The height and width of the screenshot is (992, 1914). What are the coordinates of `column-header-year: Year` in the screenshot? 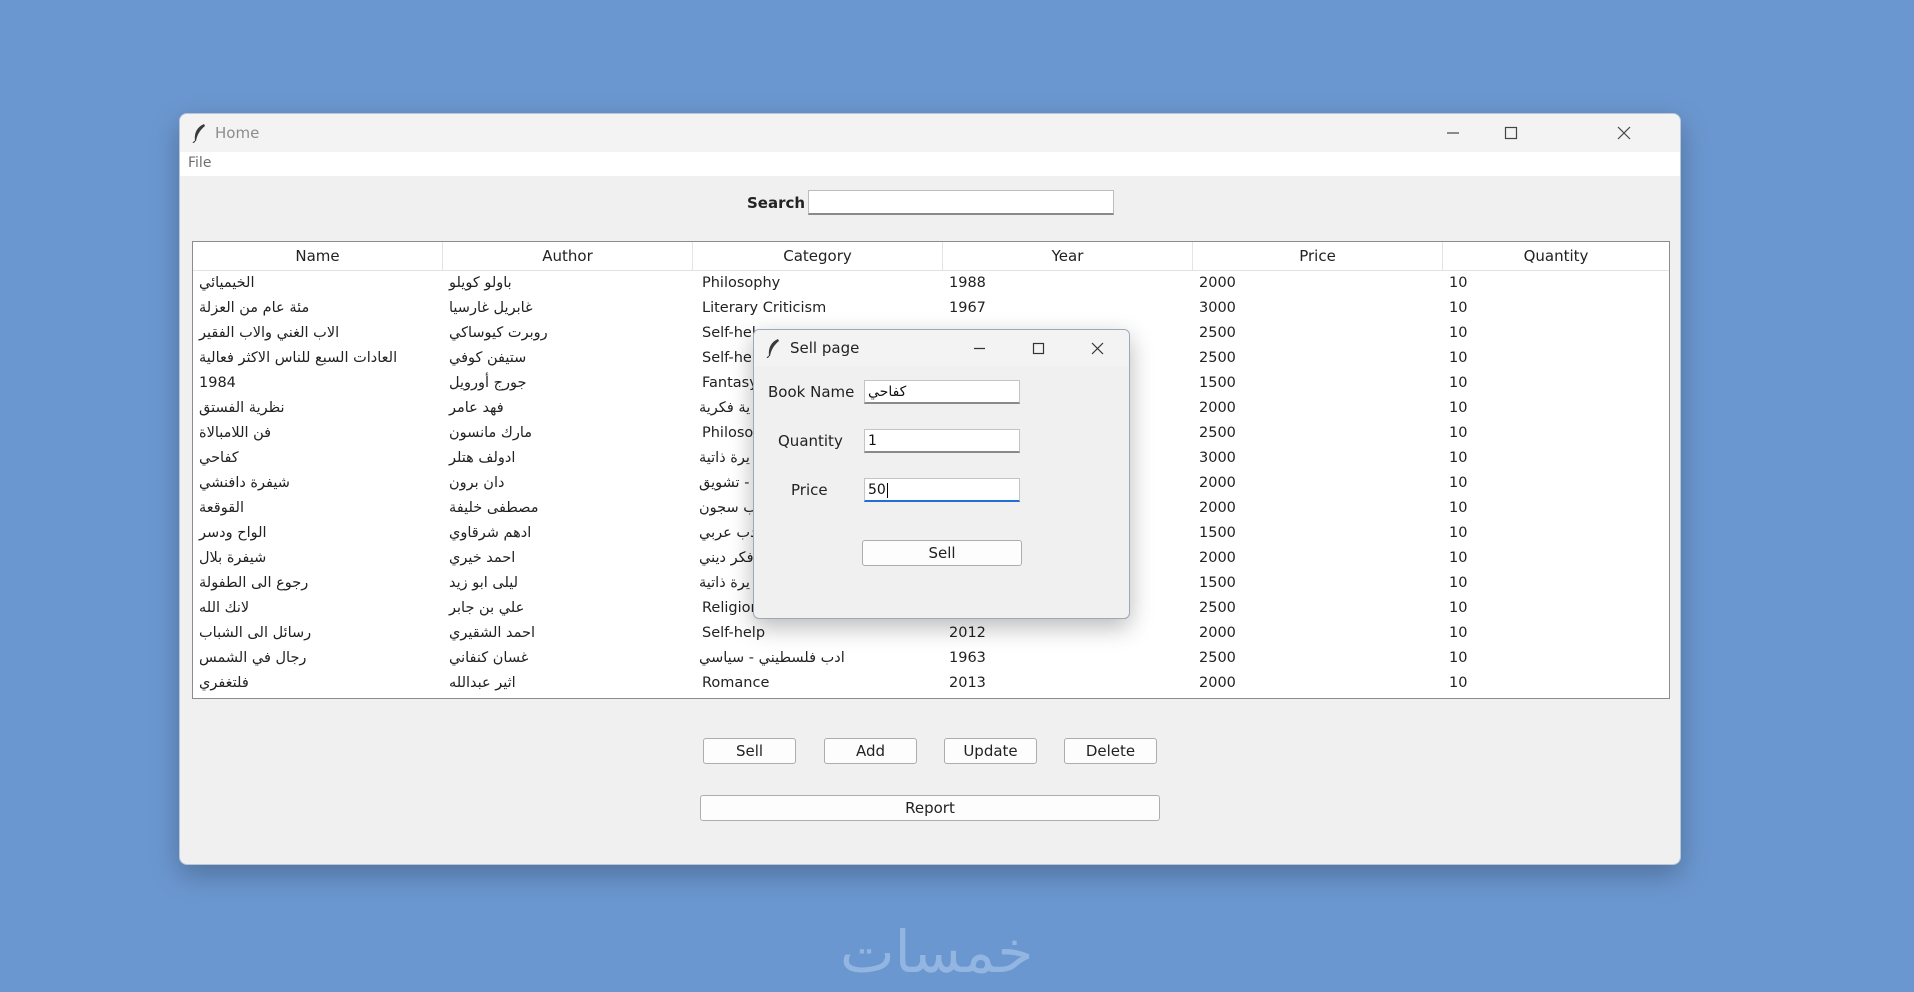 It's located at (1068, 256).